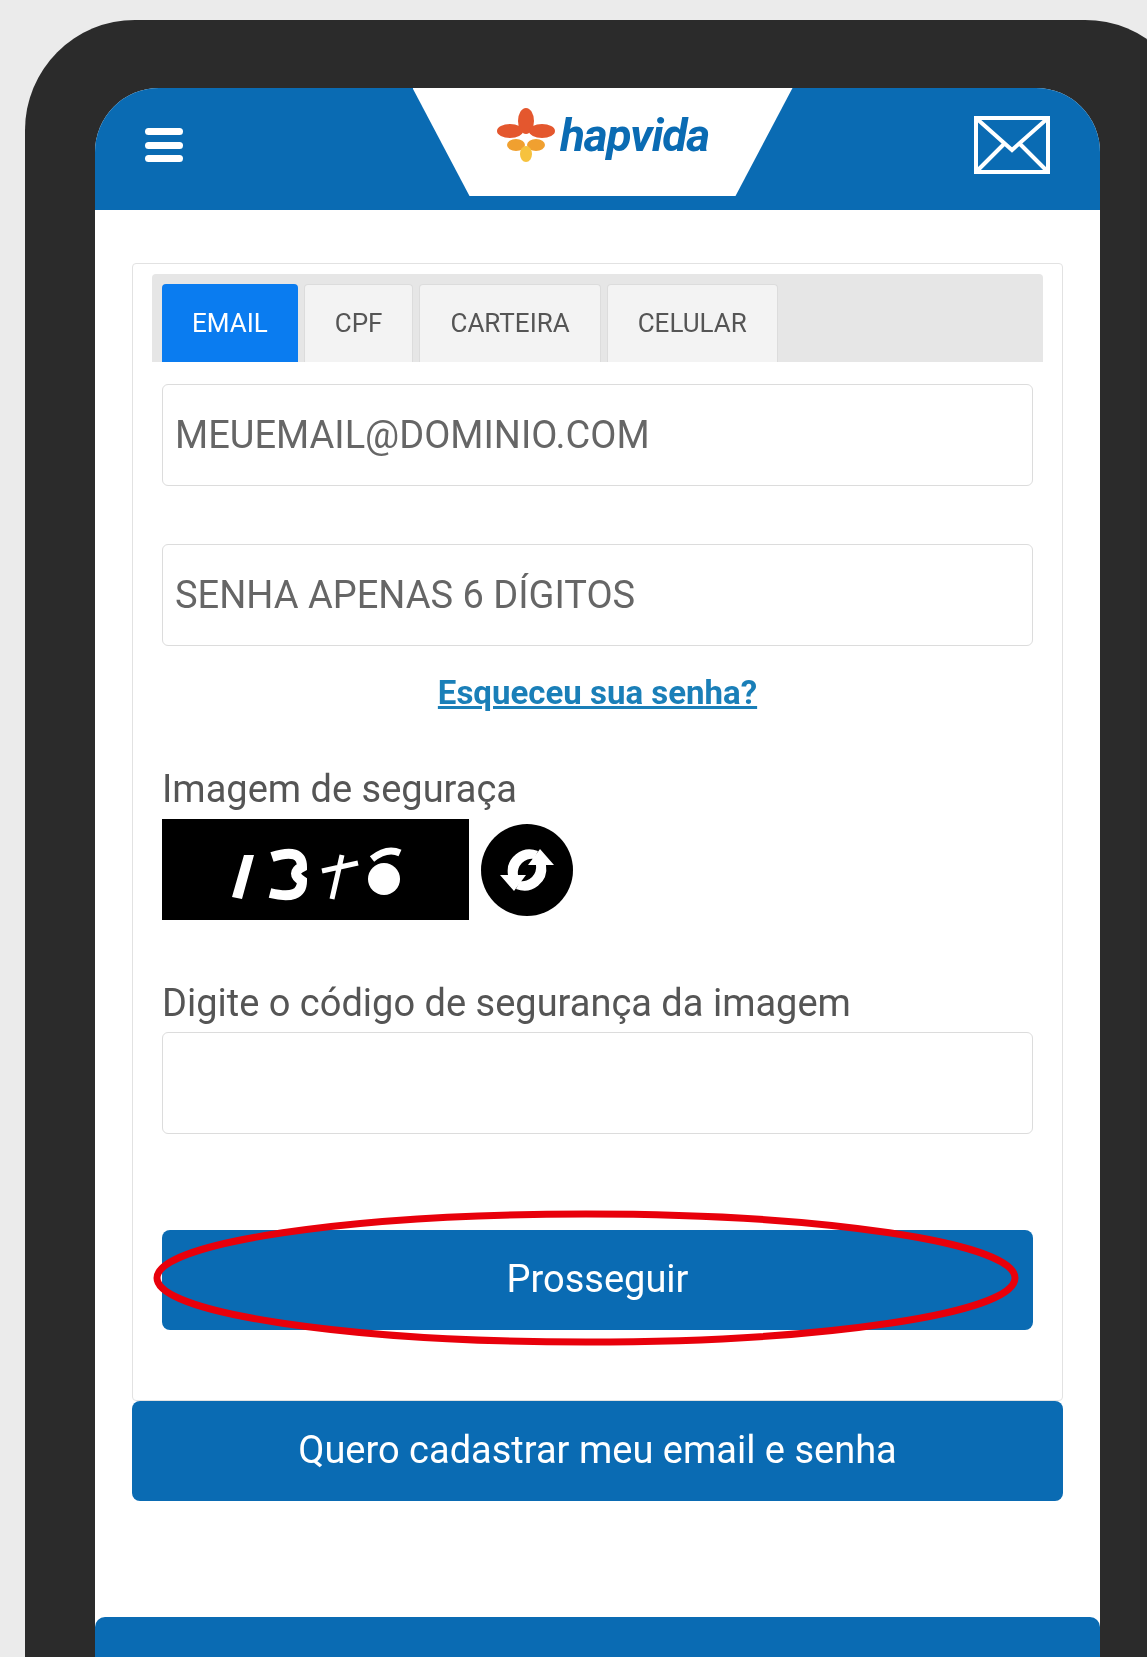 Image resolution: width=1147 pixels, height=1657 pixels. Describe the element at coordinates (597, 1450) in the screenshot. I see `register-button: Quero cadastrar meu email e senha` at that location.